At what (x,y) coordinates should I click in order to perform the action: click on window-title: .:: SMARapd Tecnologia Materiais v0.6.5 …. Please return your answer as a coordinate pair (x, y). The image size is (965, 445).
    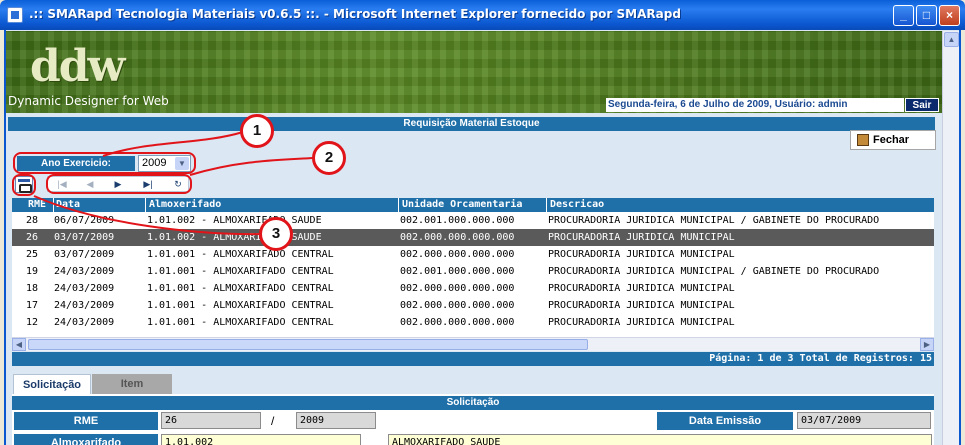
    Looking at the image, I should click on (355, 14).